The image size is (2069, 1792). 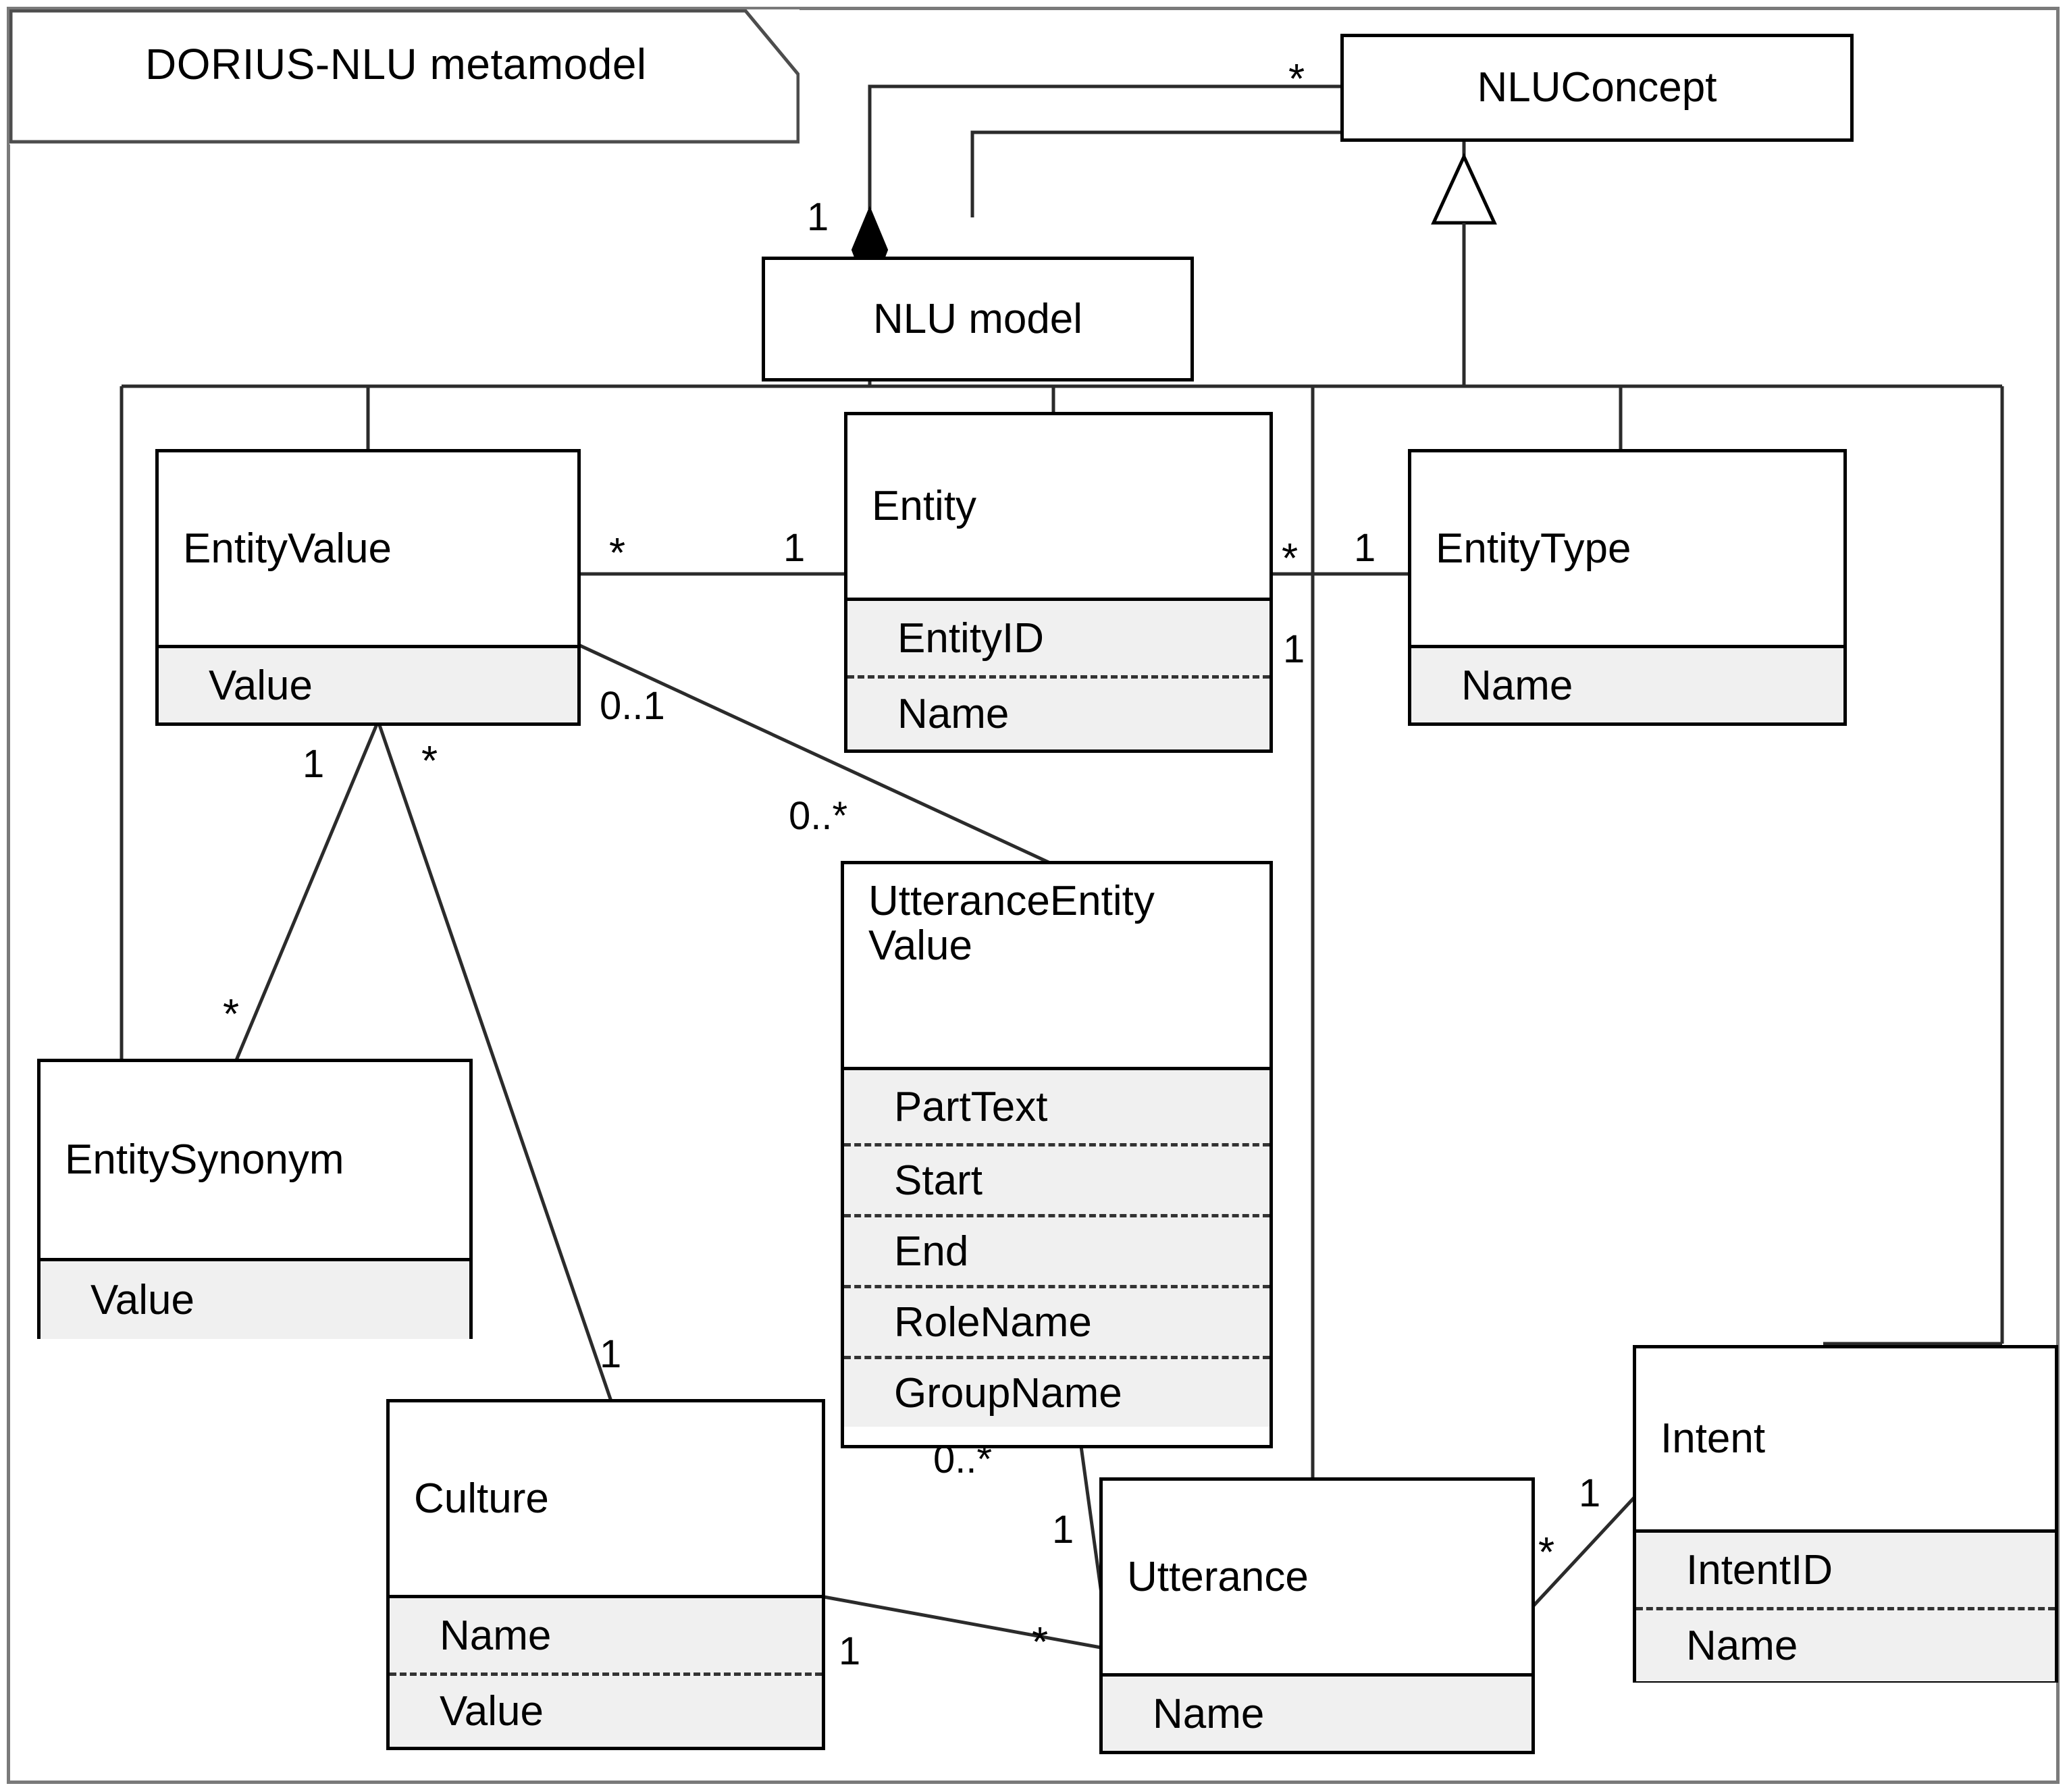 I want to click on class-nluconcept: NLUConcept, so click(x=1597, y=88).